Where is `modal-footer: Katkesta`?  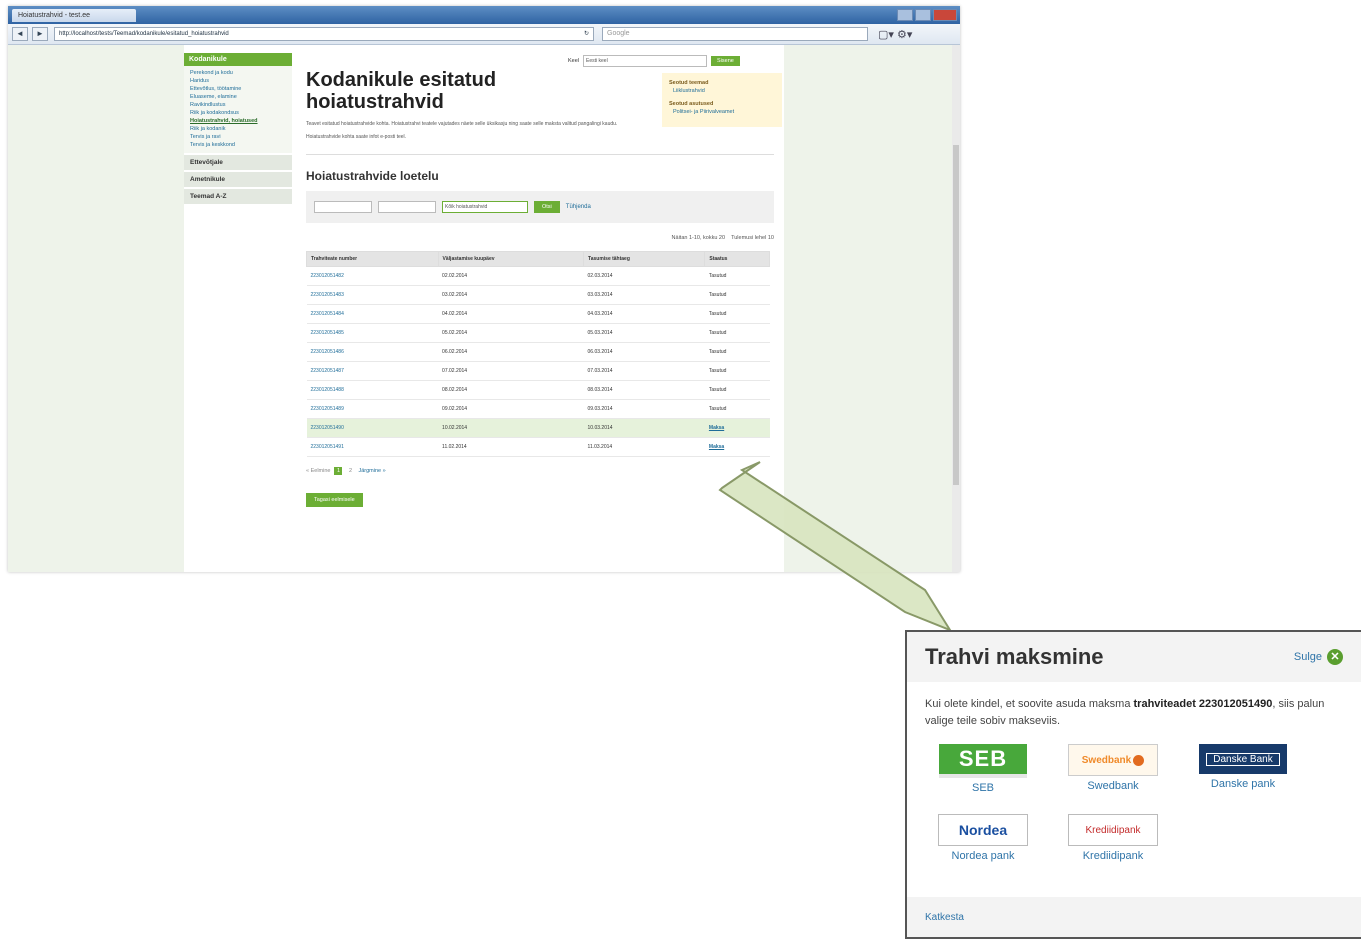
modal-footer: Katkesta is located at coordinates (1134, 917).